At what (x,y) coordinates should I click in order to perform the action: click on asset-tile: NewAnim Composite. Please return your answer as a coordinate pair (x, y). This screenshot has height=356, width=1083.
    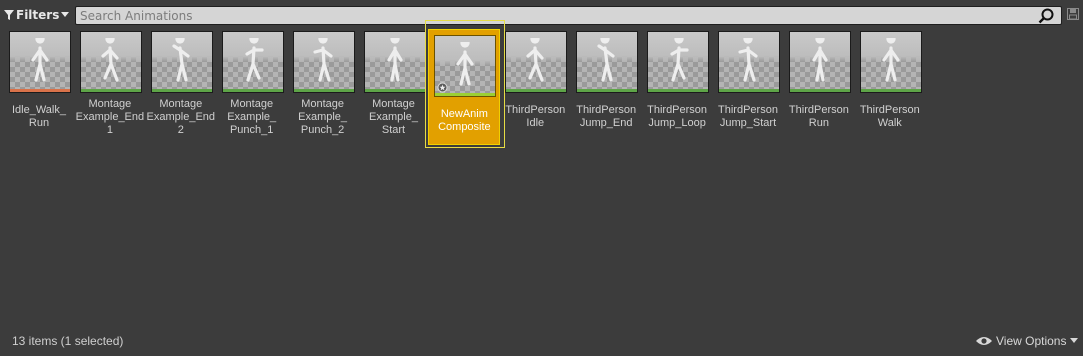
    Looking at the image, I should click on (465, 84).